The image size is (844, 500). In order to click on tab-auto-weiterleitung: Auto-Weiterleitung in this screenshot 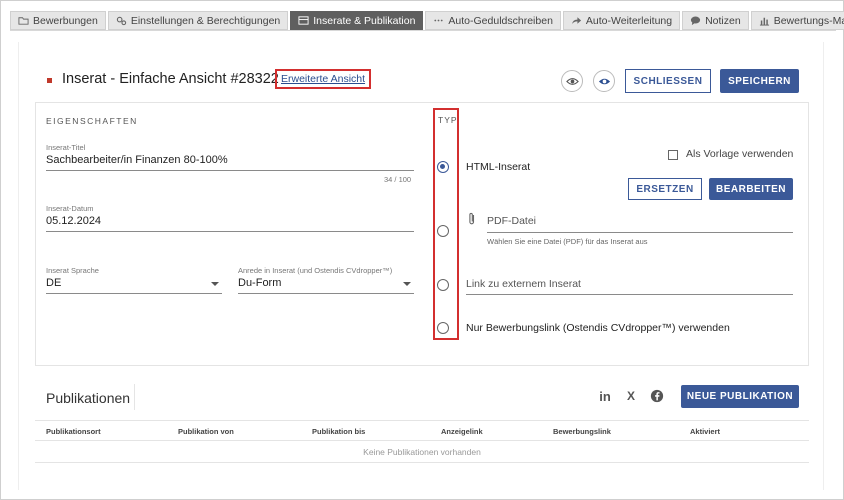, I will do `click(621, 20)`.